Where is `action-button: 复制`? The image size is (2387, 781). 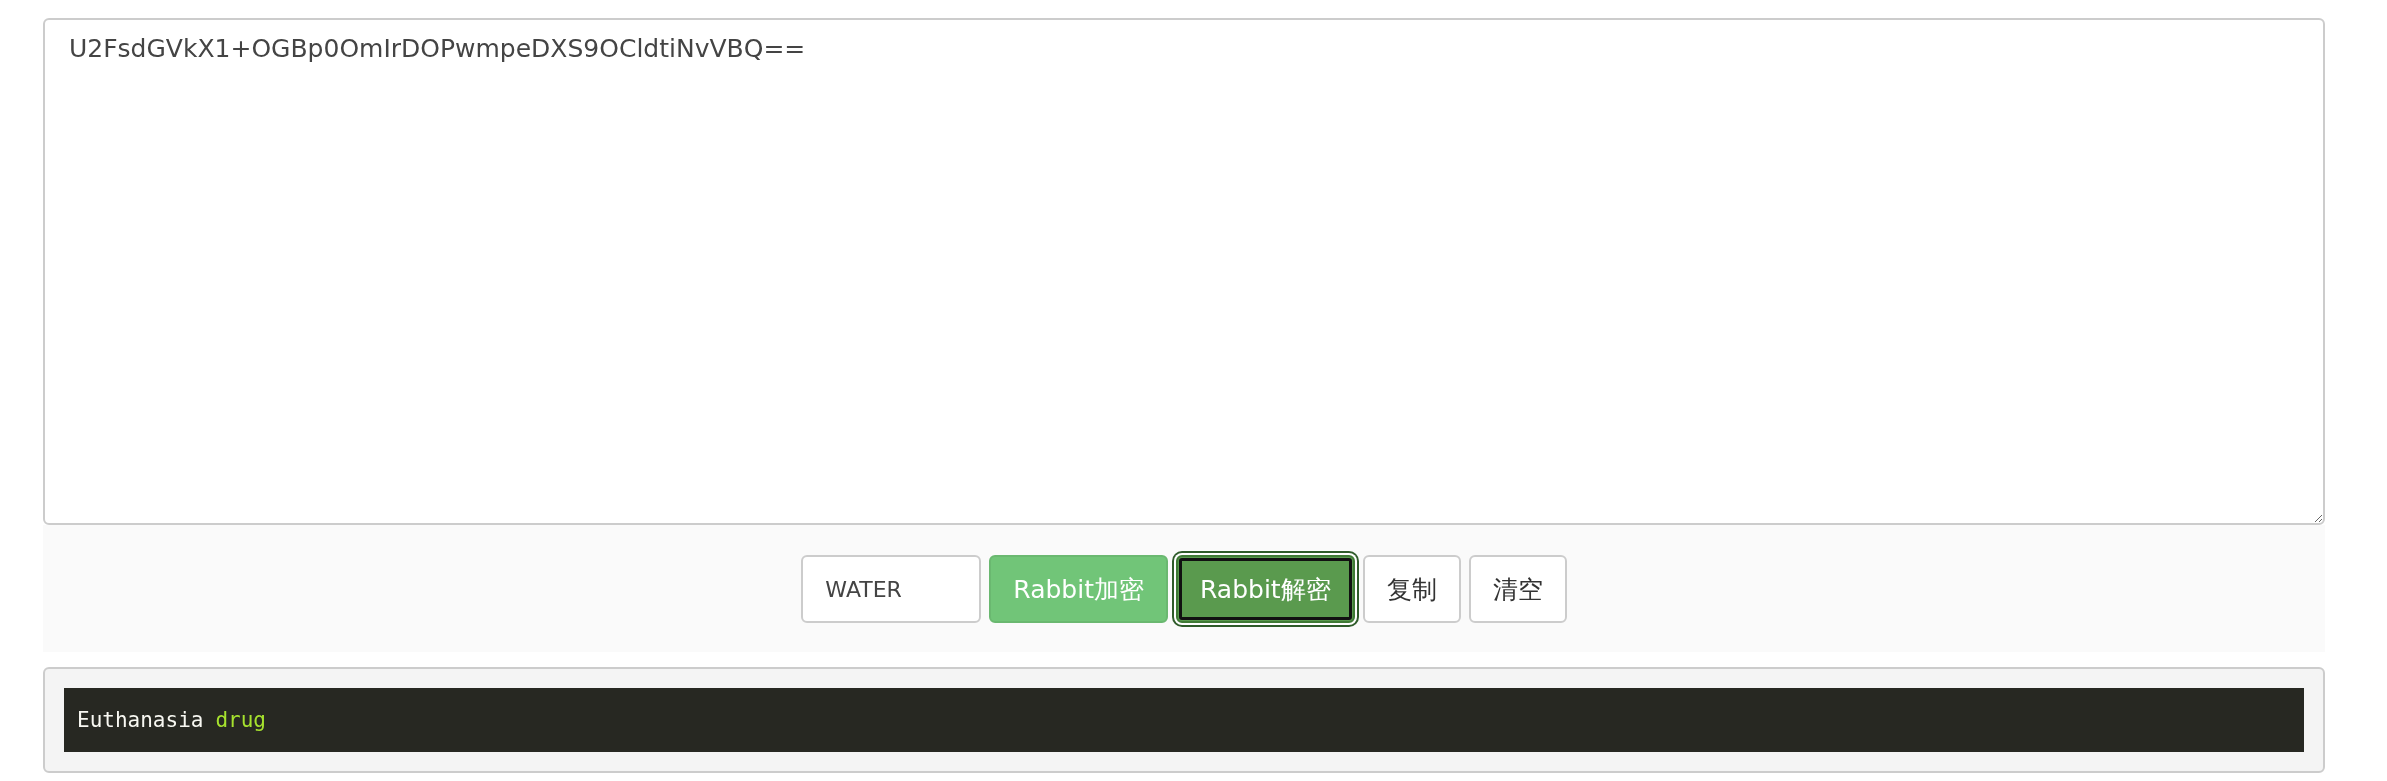
action-button: 复制 is located at coordinates (1411, 589).